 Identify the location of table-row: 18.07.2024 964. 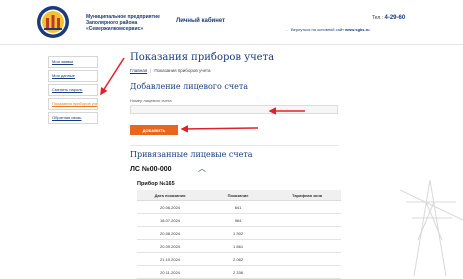
(239, 220).